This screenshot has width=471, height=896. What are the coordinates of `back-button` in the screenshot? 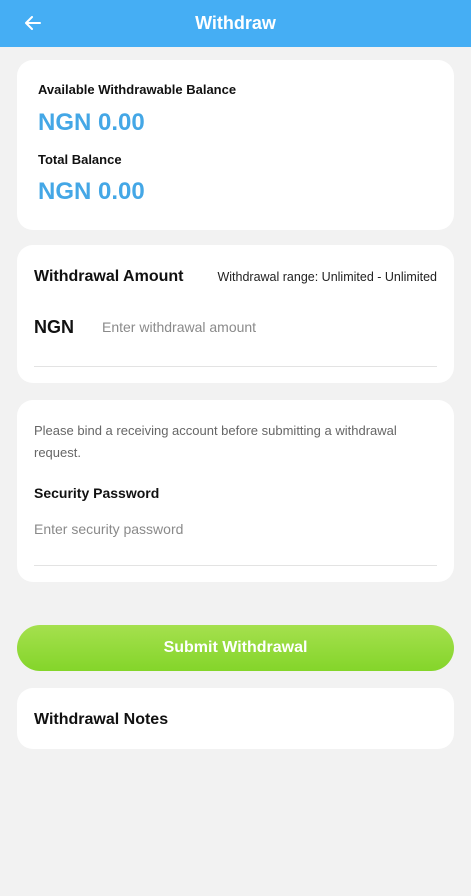 It's located at (33, 23).